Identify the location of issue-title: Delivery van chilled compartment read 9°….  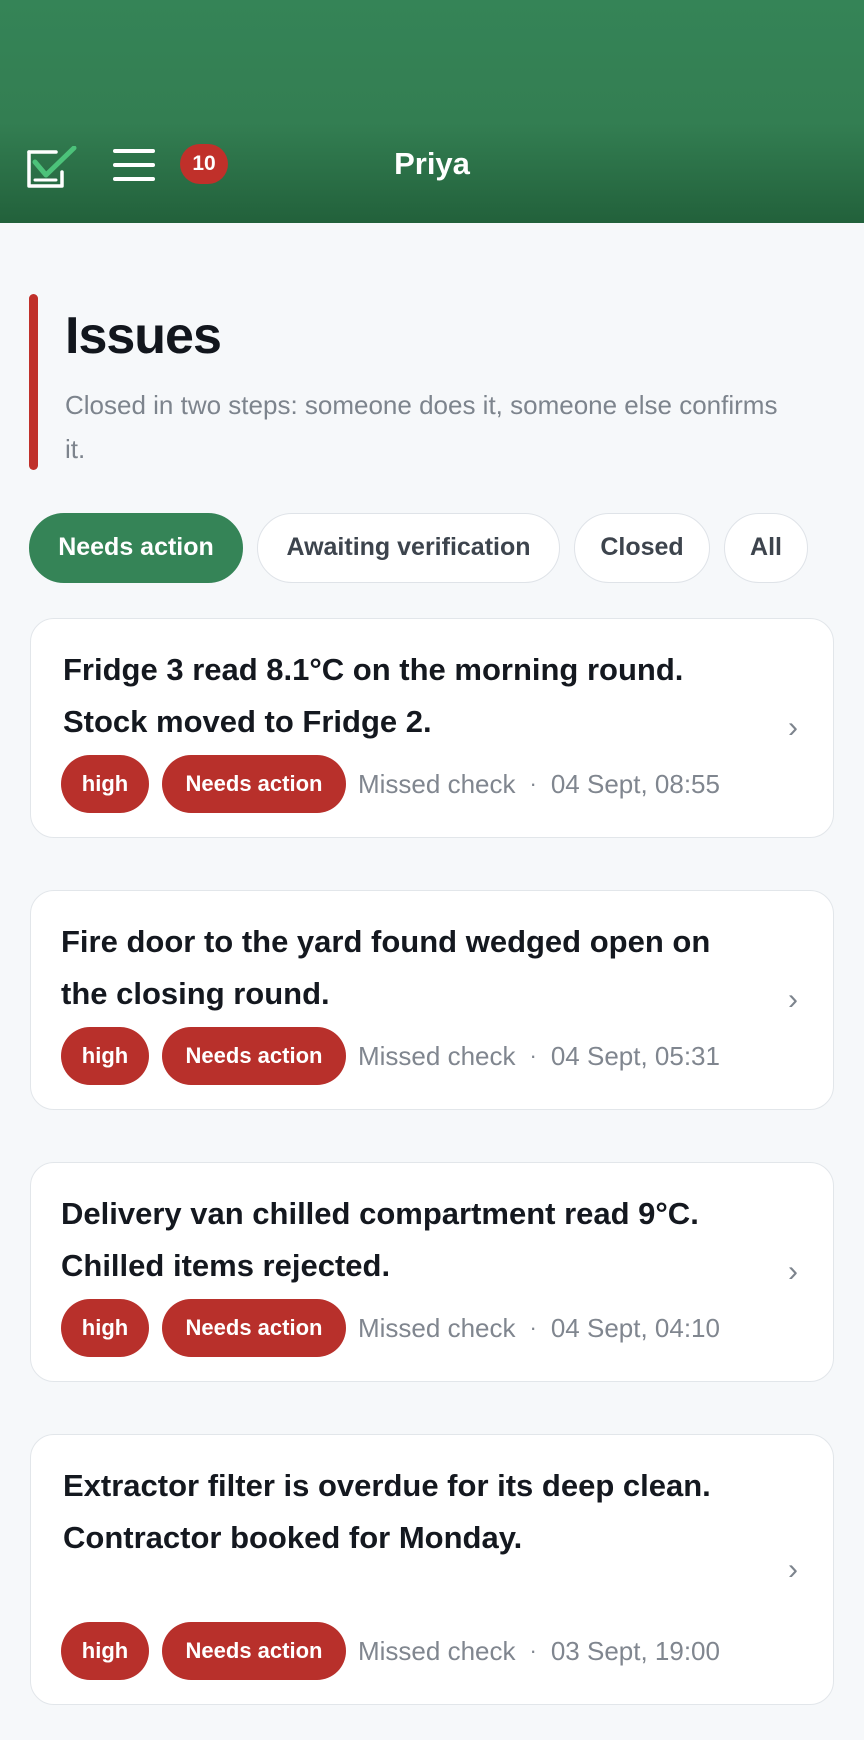
(380, 1239).